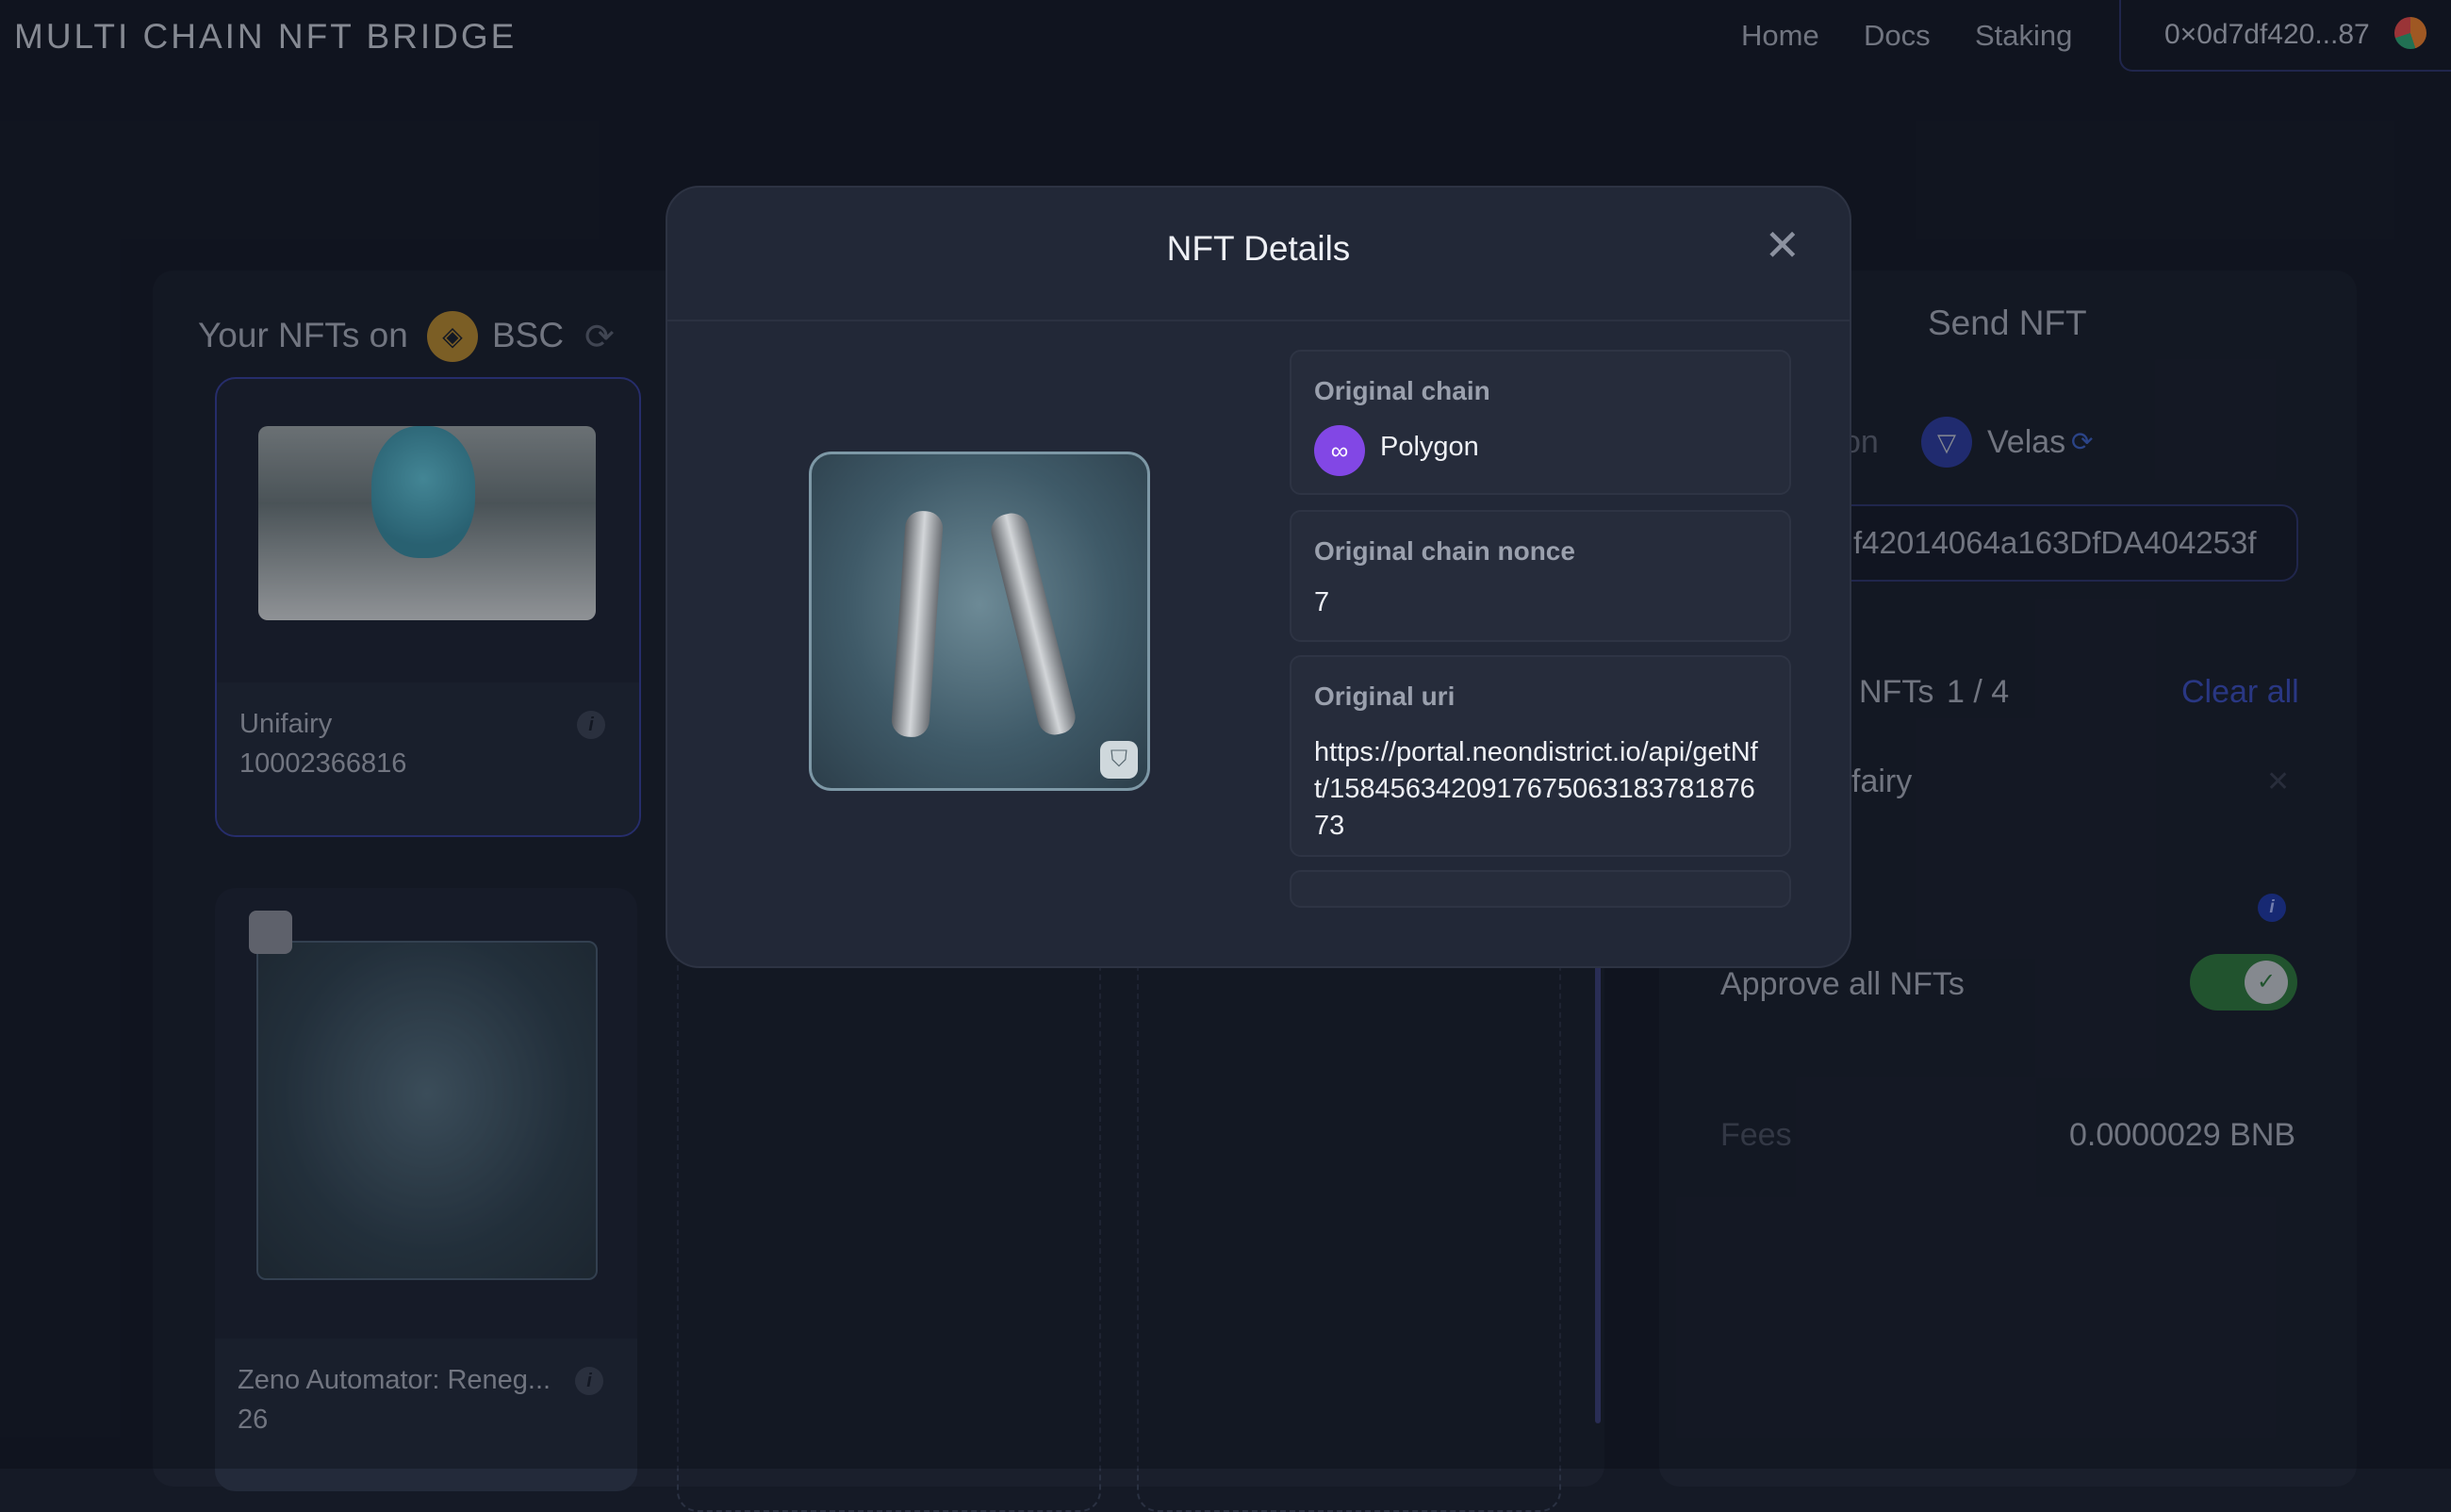 This screenshot has width=2451, height=1512. I want to click on shield-icon: ⛉, so click(1119, 760).